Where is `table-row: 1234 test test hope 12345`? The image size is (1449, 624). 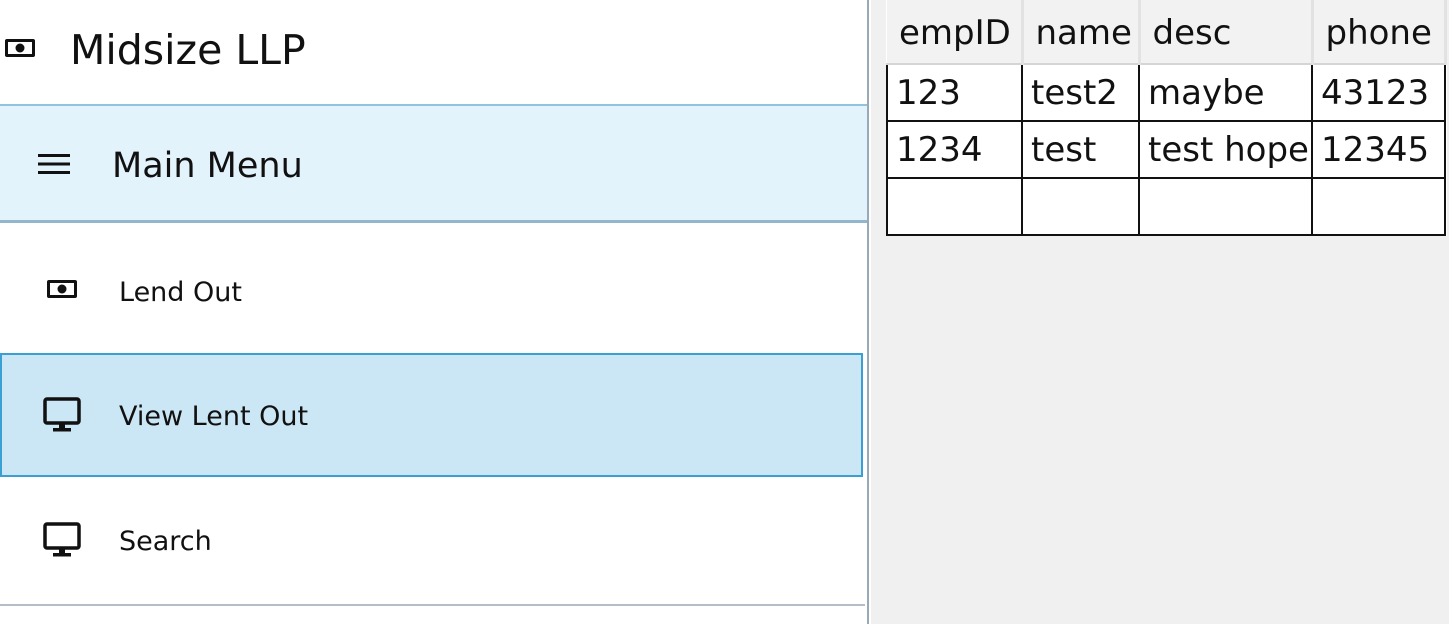 table-row: 1234 test test hope 12345 is located at coordinates (1166, 149).